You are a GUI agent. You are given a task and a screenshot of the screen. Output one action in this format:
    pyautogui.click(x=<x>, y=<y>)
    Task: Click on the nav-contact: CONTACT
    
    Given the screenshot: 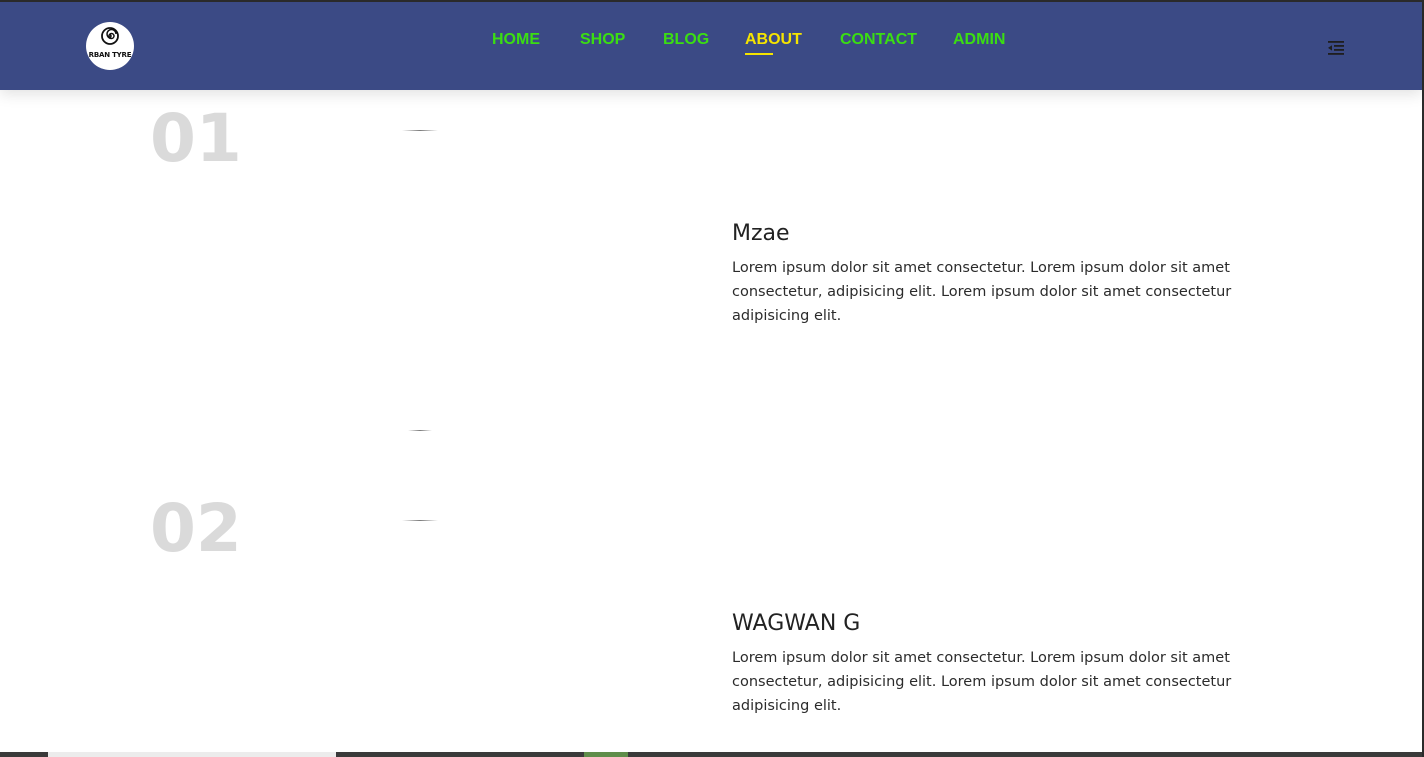 What is the action you would take?
    pyautogui.click(x=878, y=40)
    